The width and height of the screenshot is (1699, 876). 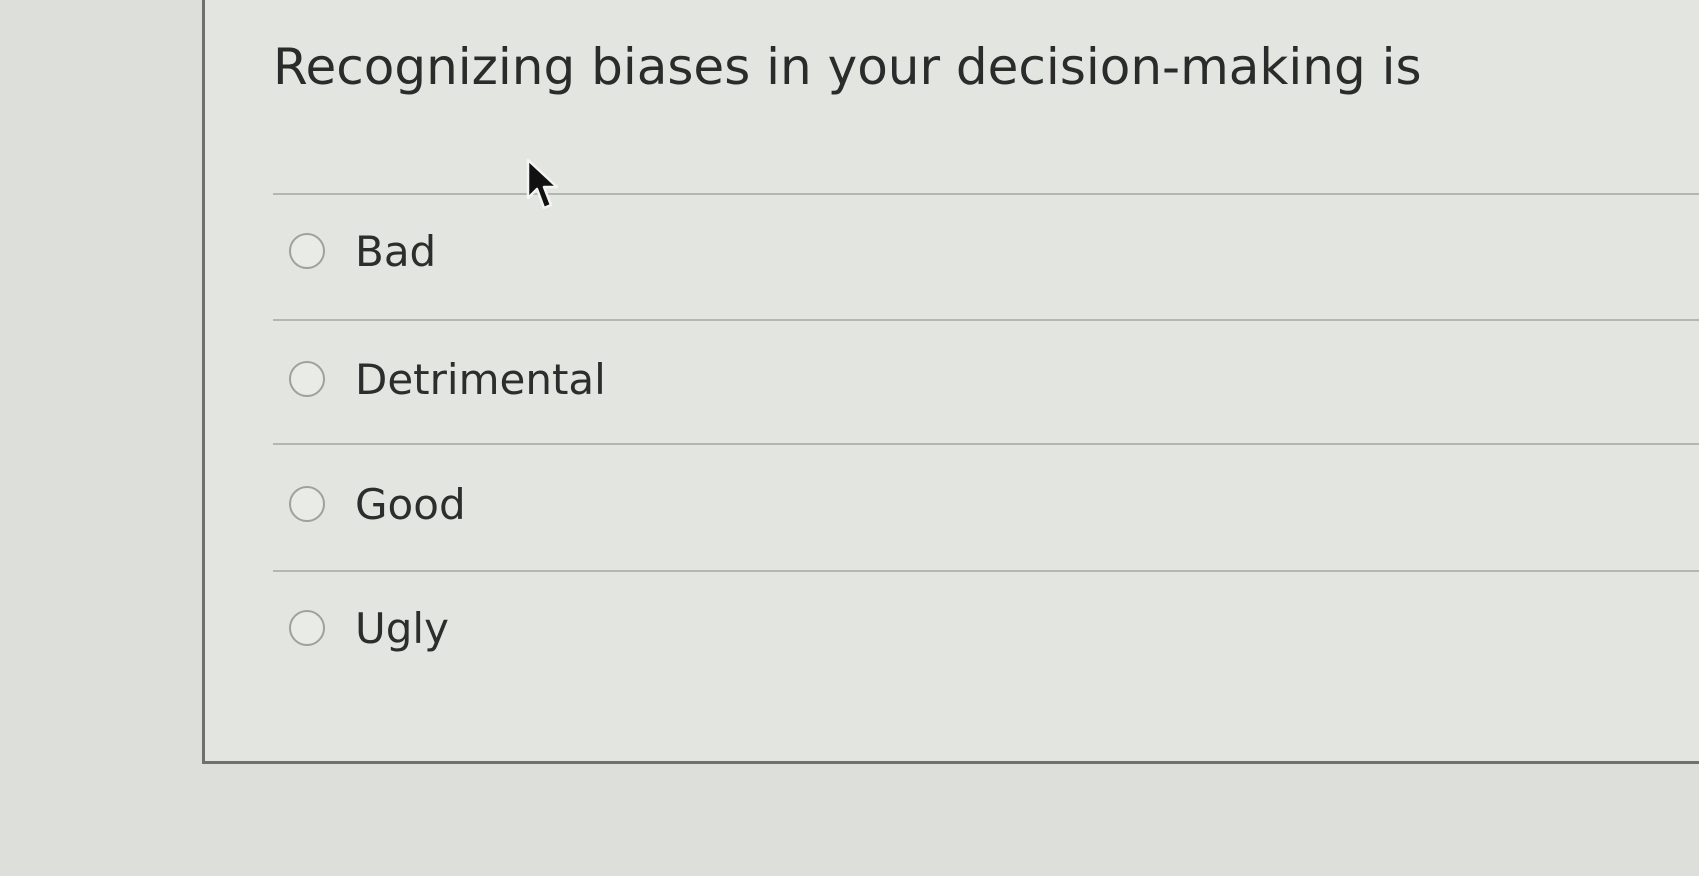 What do you see at coordinates (402, 628) in the screenshot?
I see `answer-label-ugly: Ugly` at bounding box center [402, 628].